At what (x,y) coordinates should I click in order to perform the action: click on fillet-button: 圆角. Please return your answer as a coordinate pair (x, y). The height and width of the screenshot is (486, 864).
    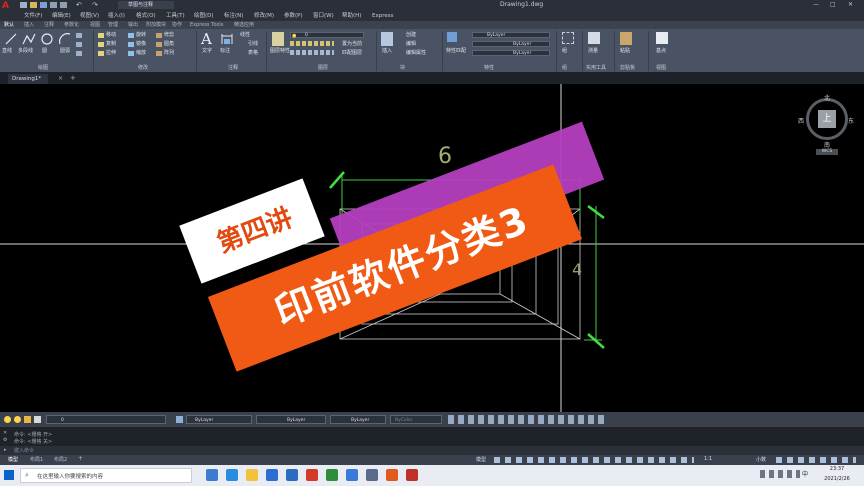
    Looking at the image, I should click on (169, 44).